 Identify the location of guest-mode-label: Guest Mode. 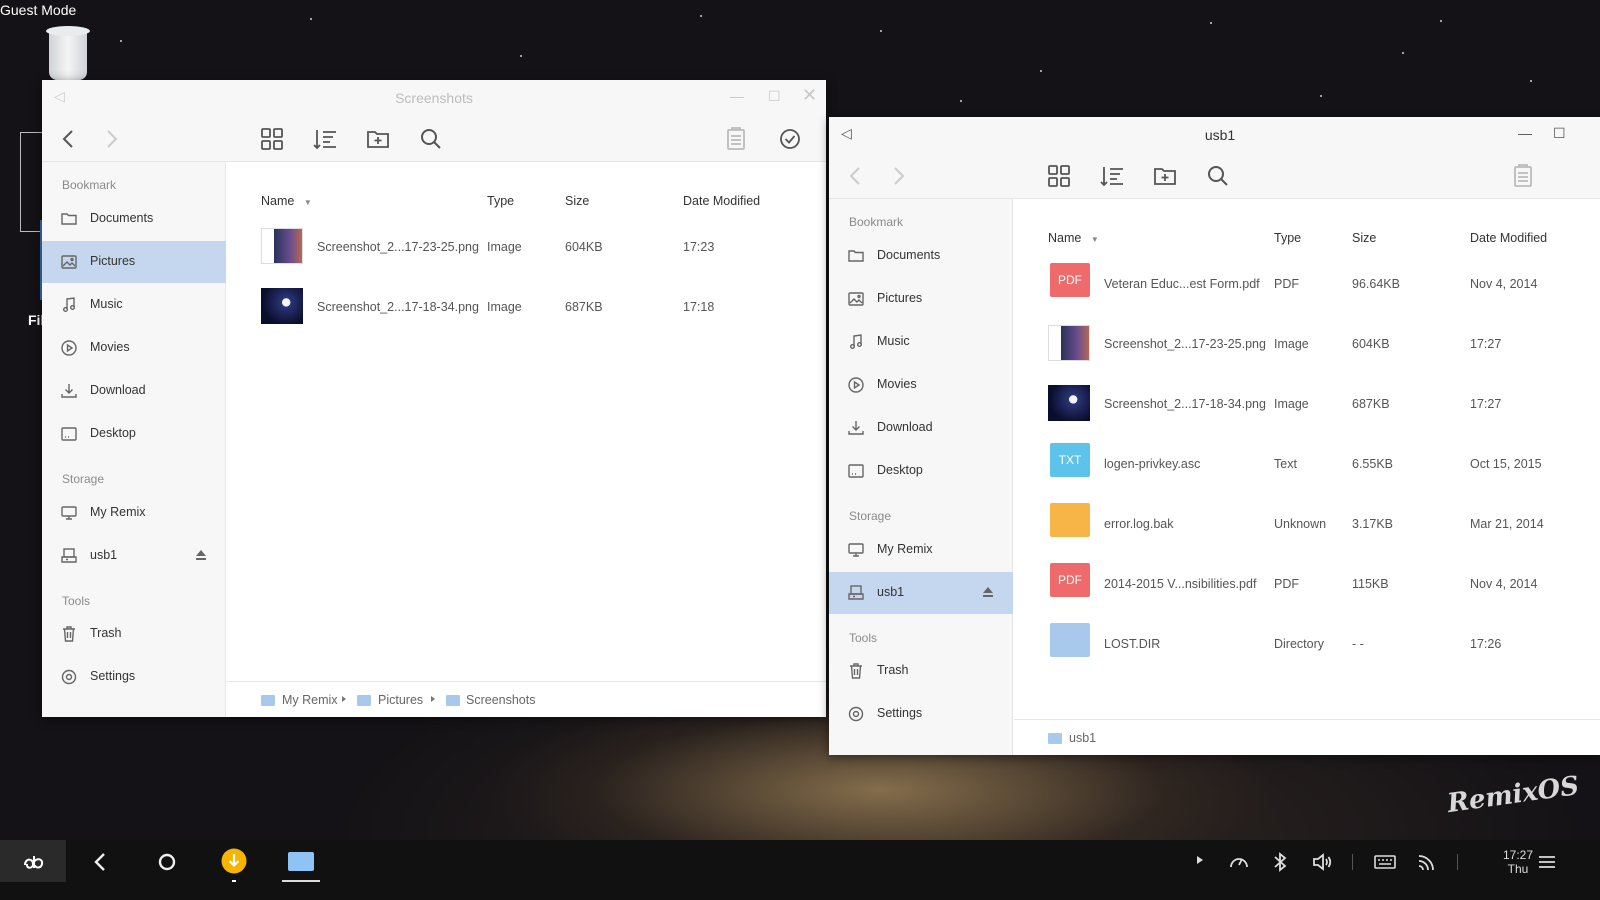
(38, 10).